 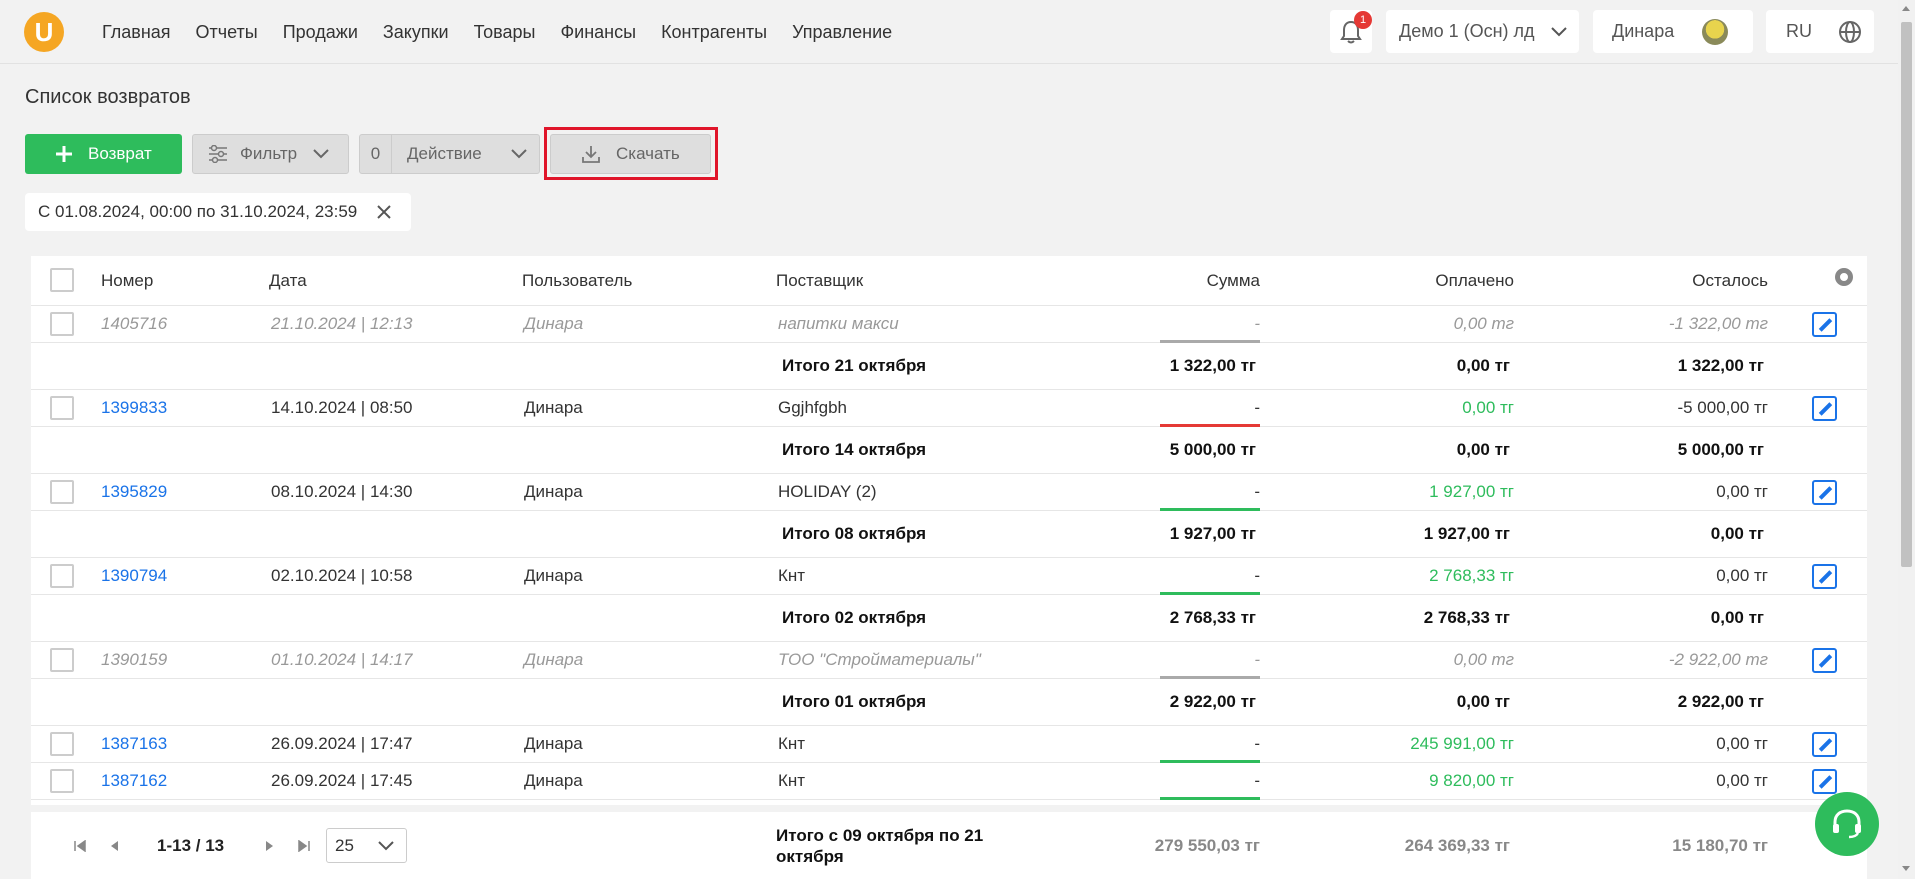 What do you see at coordinates (134, 744) in the screenshot?
I see `row-number-link: 1387163` at bounding box center [134, 744].